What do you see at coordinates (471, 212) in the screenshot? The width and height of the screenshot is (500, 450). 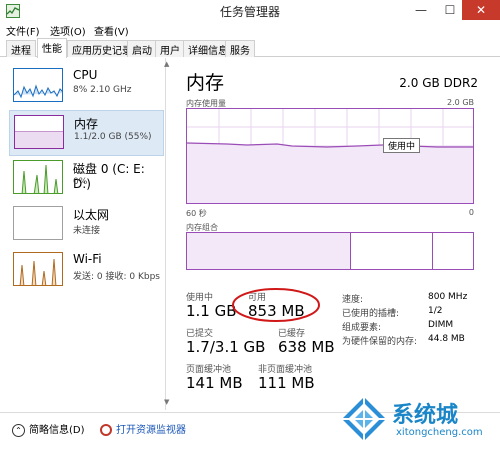 I see `time-axis-right: 0` at bounding box center [471, 212].